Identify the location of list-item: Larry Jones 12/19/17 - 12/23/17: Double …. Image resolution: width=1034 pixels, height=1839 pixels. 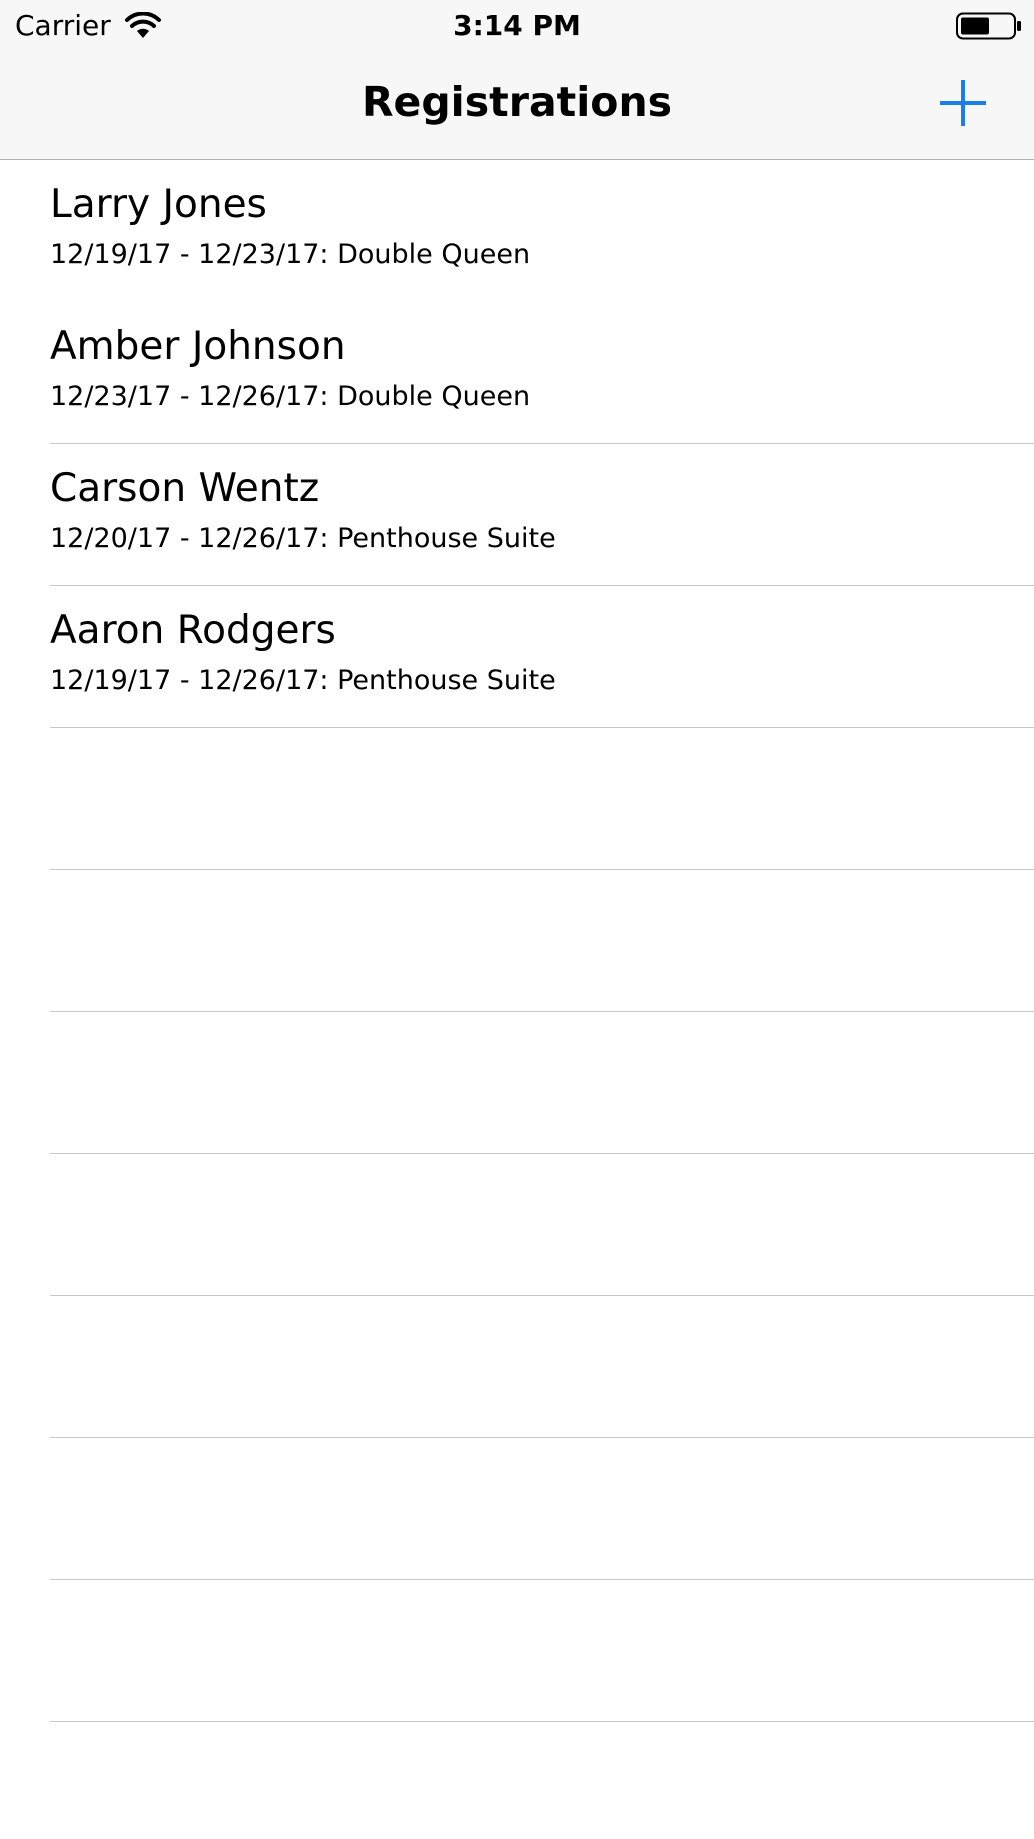
(517, 231).